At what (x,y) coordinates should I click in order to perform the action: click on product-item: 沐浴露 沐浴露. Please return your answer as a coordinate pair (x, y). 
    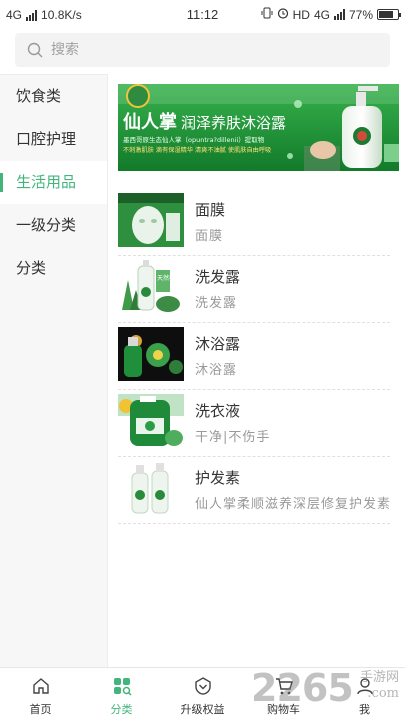
    Looking at the image, I should click on (254, 356).